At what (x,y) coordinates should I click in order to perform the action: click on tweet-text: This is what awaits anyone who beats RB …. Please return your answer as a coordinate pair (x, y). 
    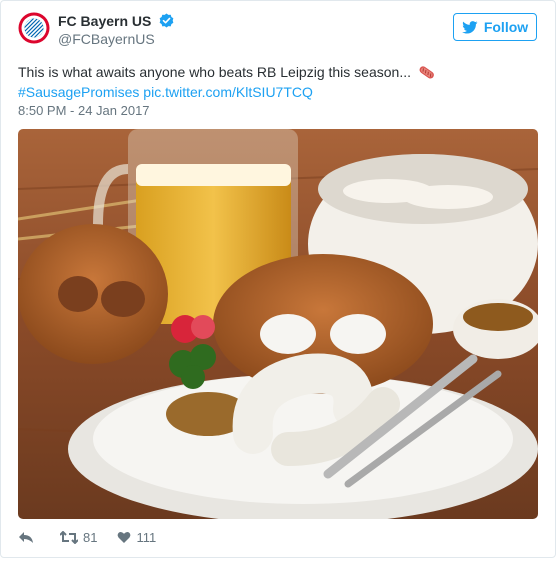
    Looking at the image, I should click on (214, 72).